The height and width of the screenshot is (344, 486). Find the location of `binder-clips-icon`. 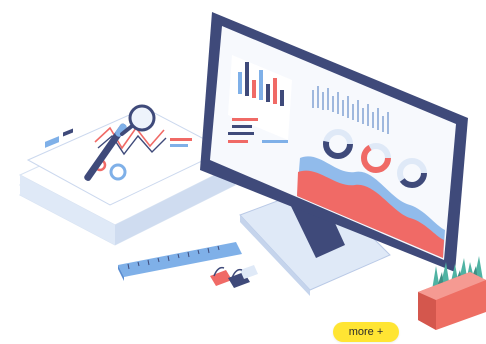

binder-clips-icon is located at coordinates (234, 276).